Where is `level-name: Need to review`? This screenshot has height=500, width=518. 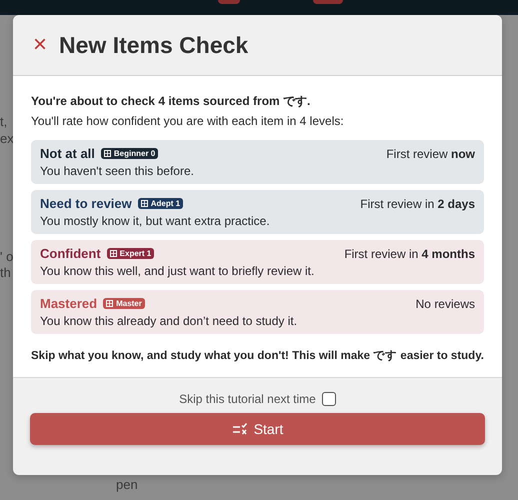 level-name: Need to review is located at coordinates (86, 203).